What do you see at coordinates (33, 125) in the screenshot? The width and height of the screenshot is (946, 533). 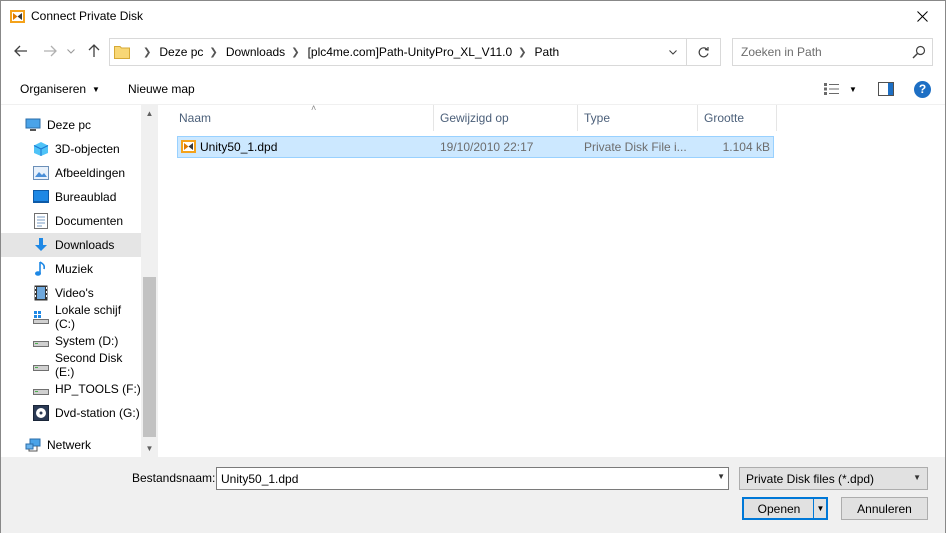 I see `computer-icon` at bounding box center [33, 125].